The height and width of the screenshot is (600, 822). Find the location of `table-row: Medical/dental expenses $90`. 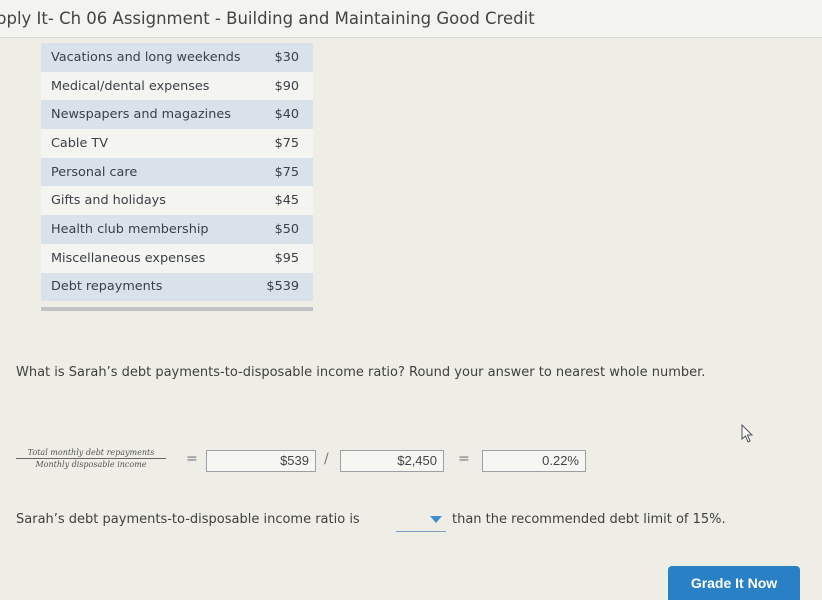

table-row: Medical/dental expenses $90 is located at coordinates (177, 86).